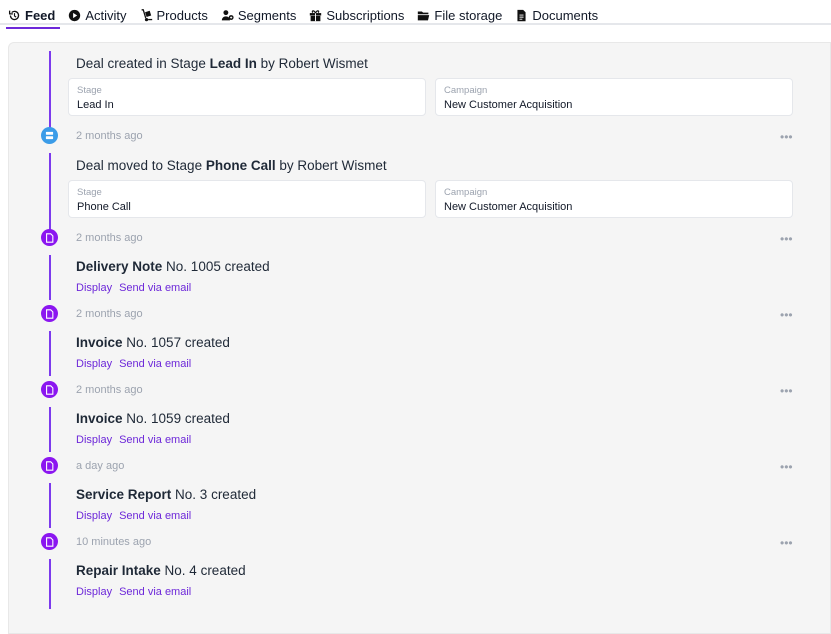 This screenshot has height=634, width=831. I want to click on tab-label: File storage, so click(468, 15).